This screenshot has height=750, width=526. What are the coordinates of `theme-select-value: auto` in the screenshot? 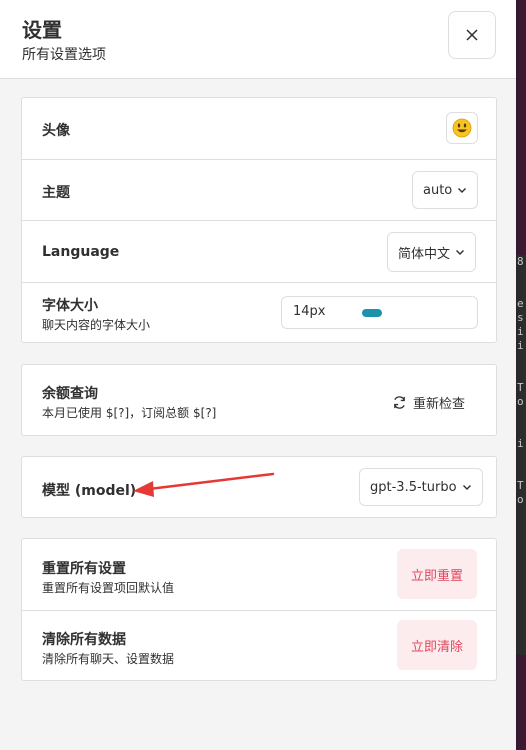 It's located at (438, 190).